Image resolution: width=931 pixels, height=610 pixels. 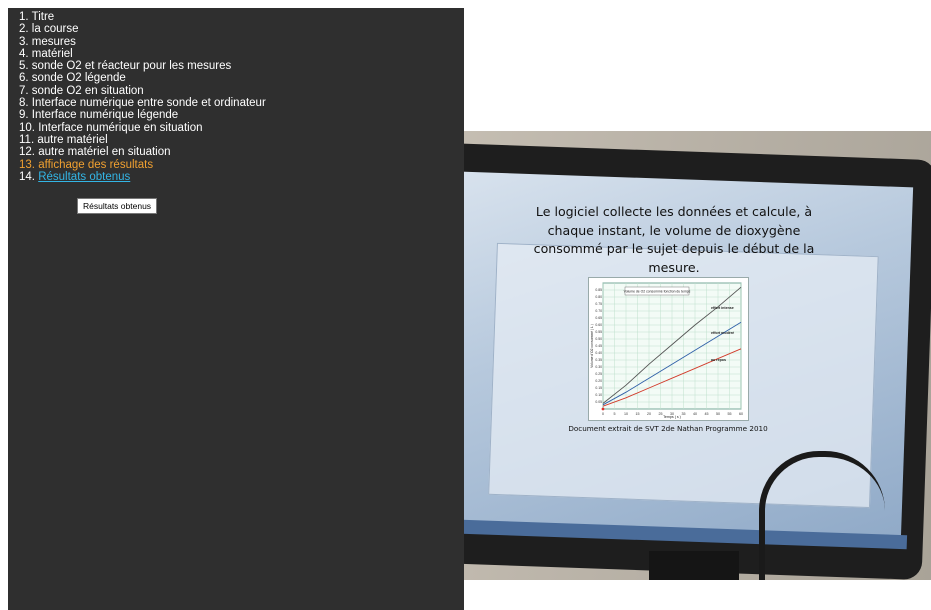 I want to click on y-tick-label: 0.40, so click(x=598, y=353).